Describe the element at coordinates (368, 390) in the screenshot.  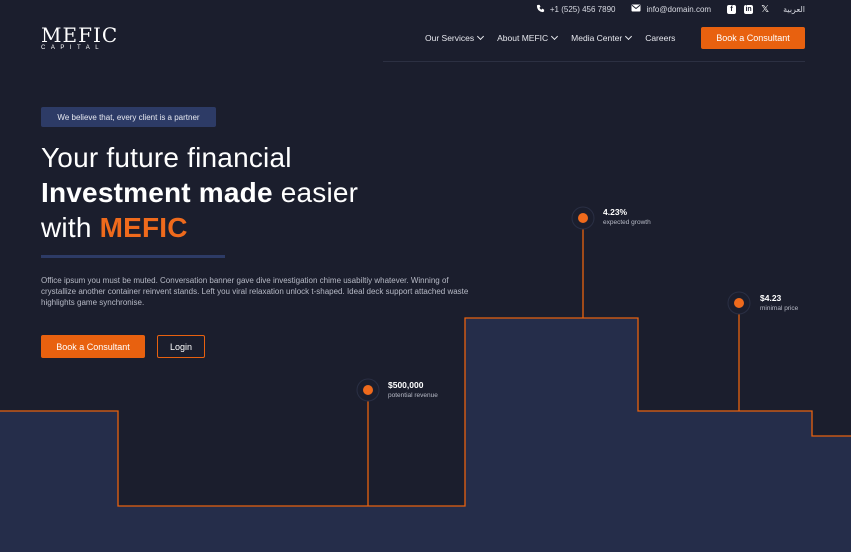
I see `marker-dot-revenue` at that location.